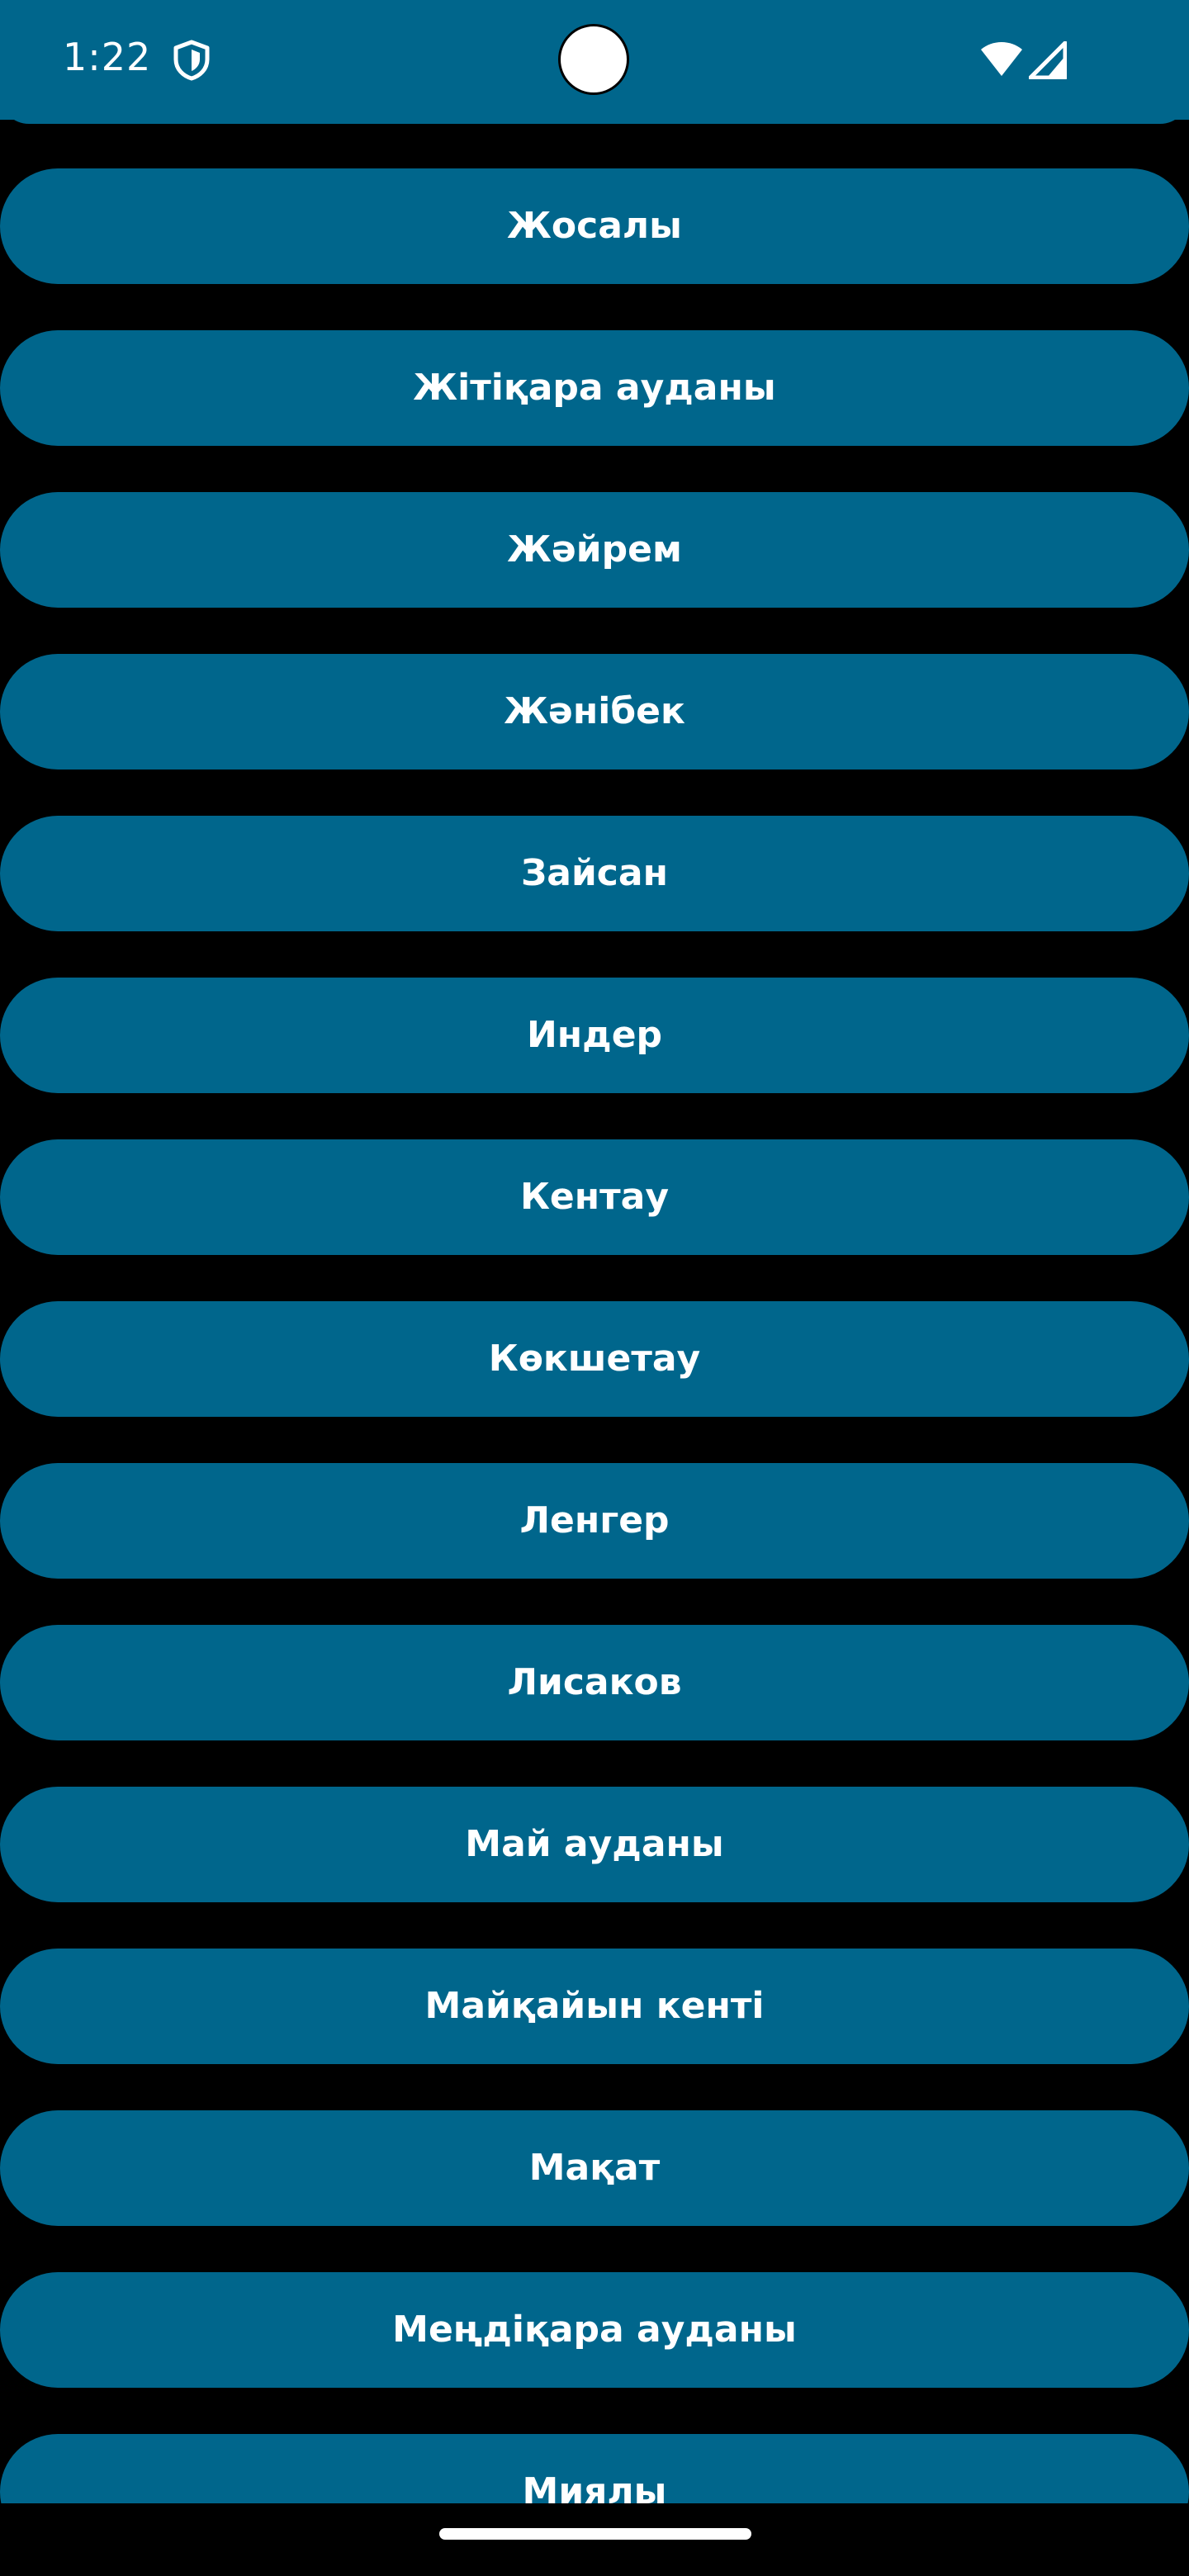 The height and width of the screenshot is (2576, 1189). I want to click on status-bar: 1:22, so click(594, 60).